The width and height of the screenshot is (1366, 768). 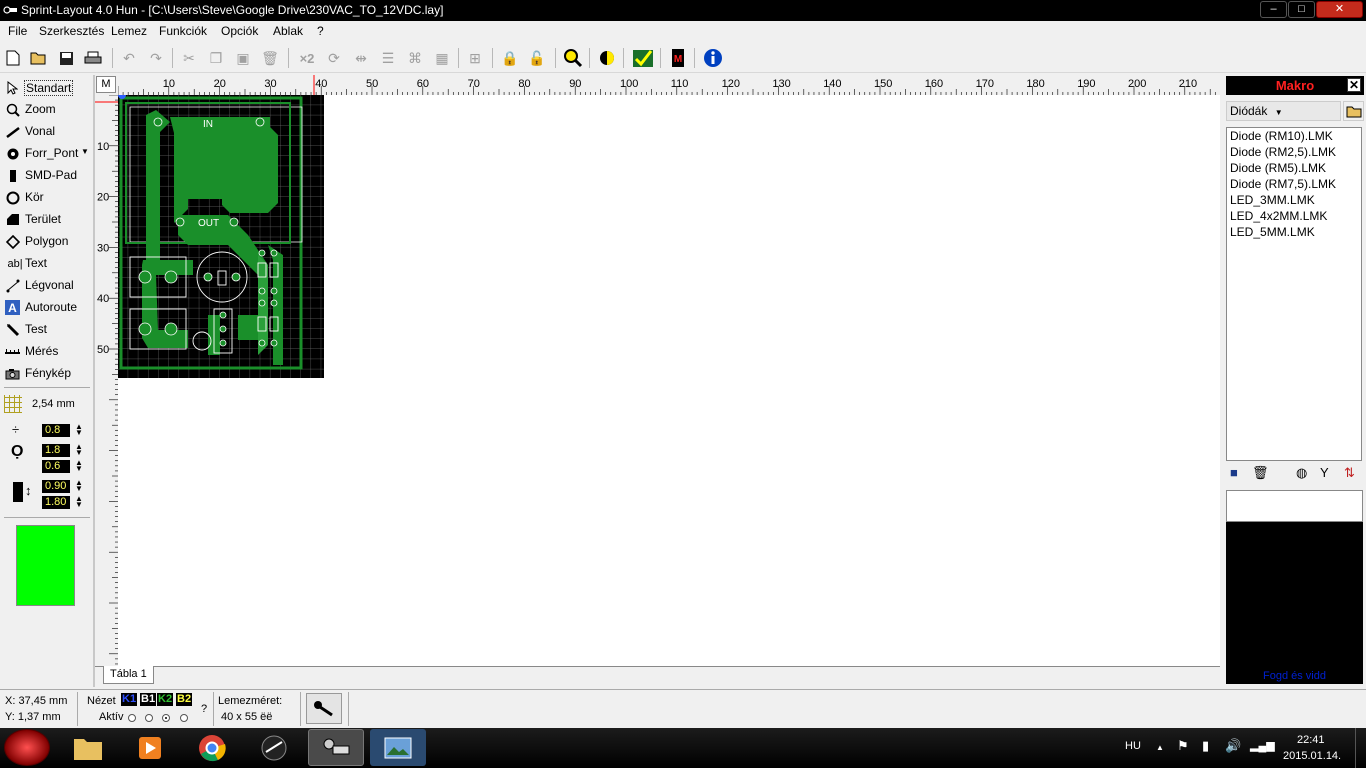 I want to click on drc-button, so click(x=643, y=58).